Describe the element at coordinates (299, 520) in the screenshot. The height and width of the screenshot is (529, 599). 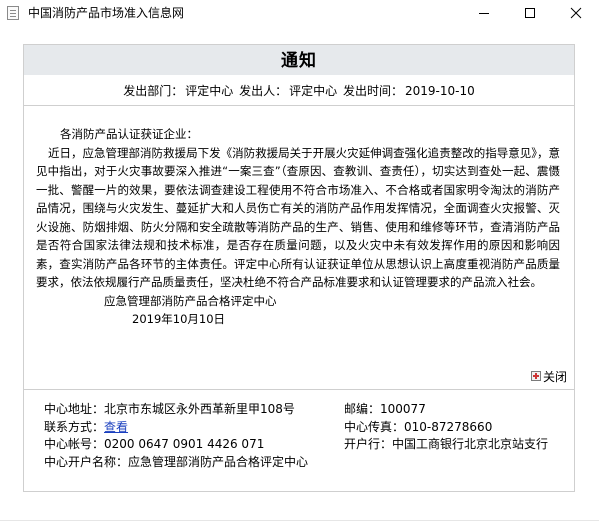
I see `window-bottom-border` at that location.